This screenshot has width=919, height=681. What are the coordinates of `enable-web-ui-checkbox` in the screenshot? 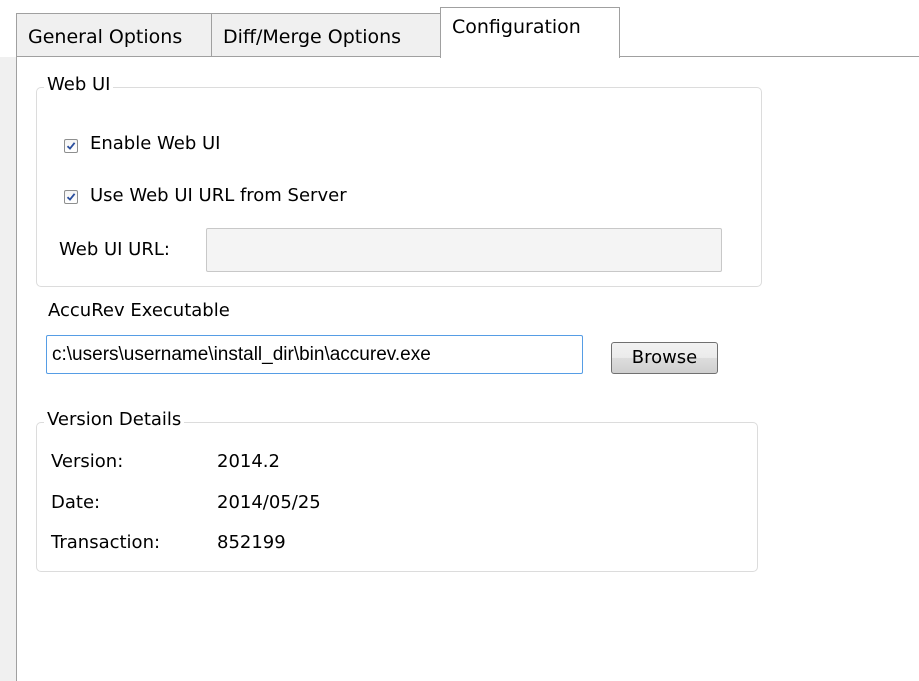 It's located at (71, 146).